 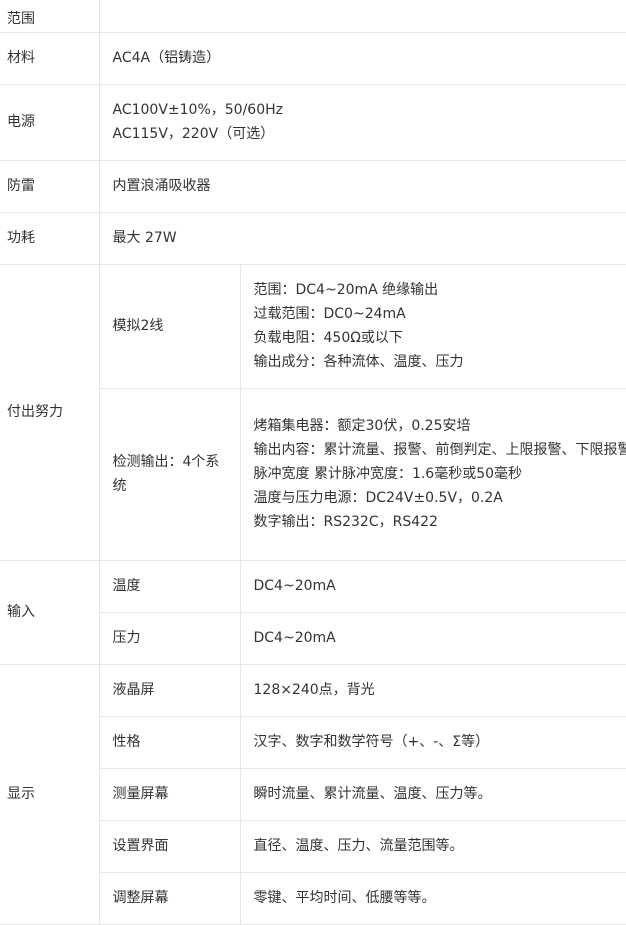 I want to click on row-label: 功耗, so click(x=49, y=238).